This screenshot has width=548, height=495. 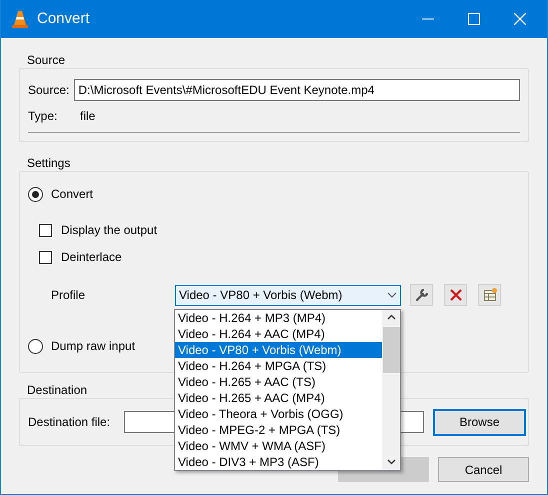 What do you see at coordinates (278, 414) in the screenshot?
I see `dropdown-option: Video - Theora + Vorbis (OGG)` at bounding box center [278, 414].